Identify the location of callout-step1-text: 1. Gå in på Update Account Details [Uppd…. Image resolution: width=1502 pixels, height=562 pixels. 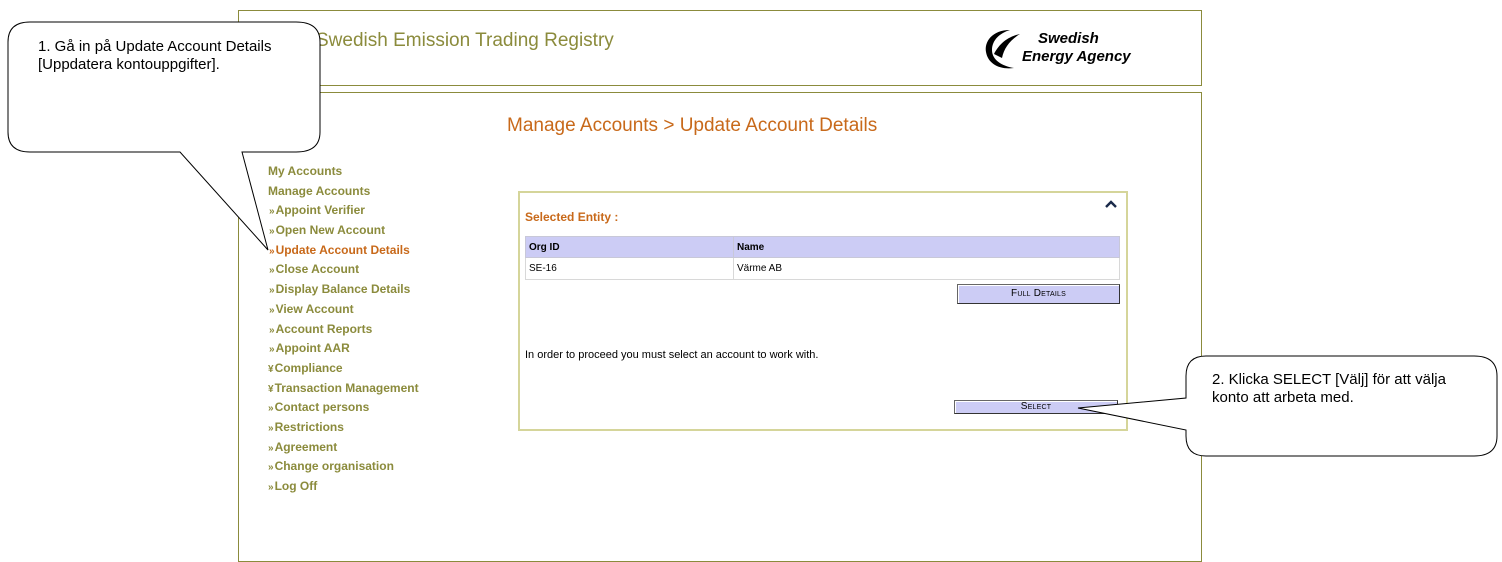
(155, 55).